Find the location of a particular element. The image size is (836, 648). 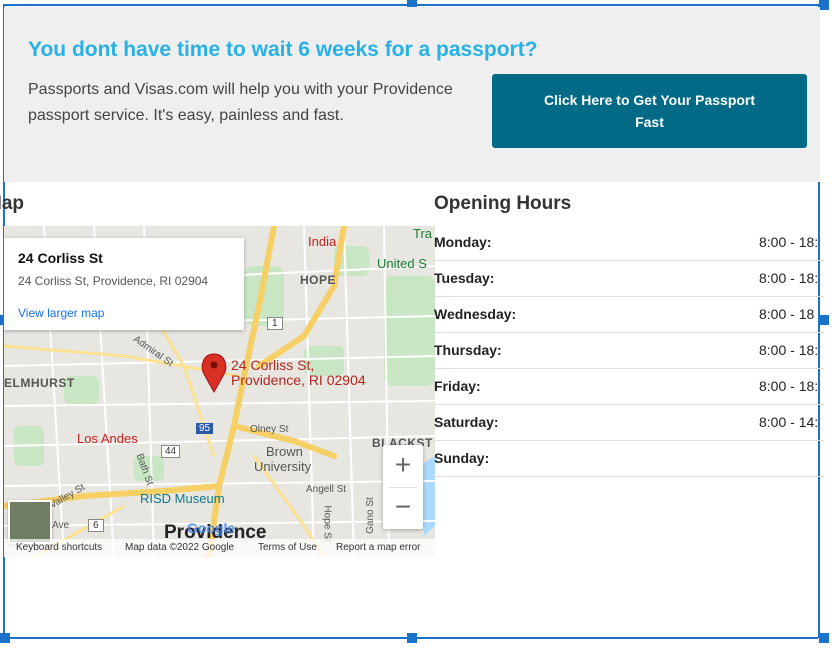

place-address: 24 Corliss St, Providence, RI 02904 is located at coordinates (113, 281).